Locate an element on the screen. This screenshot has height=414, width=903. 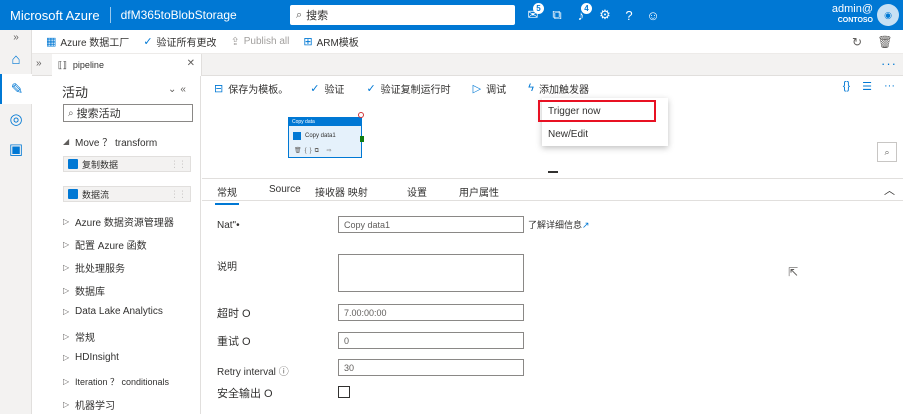
factory-toolbar-right: ↻ 🗑 is located at coordinates (867, 42).